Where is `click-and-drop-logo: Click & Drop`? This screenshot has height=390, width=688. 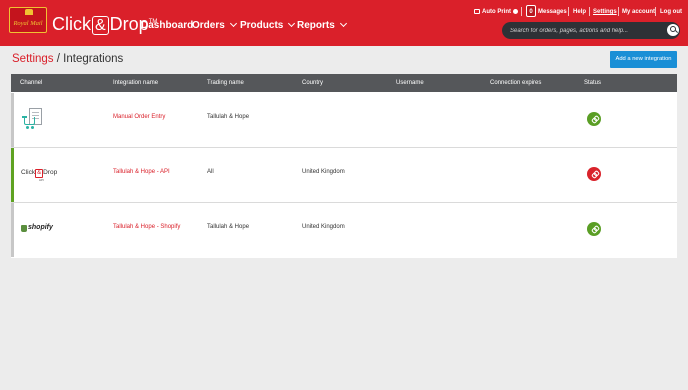
click-and-drop-logo: Click & Drop is located at coordinates (39, 173).